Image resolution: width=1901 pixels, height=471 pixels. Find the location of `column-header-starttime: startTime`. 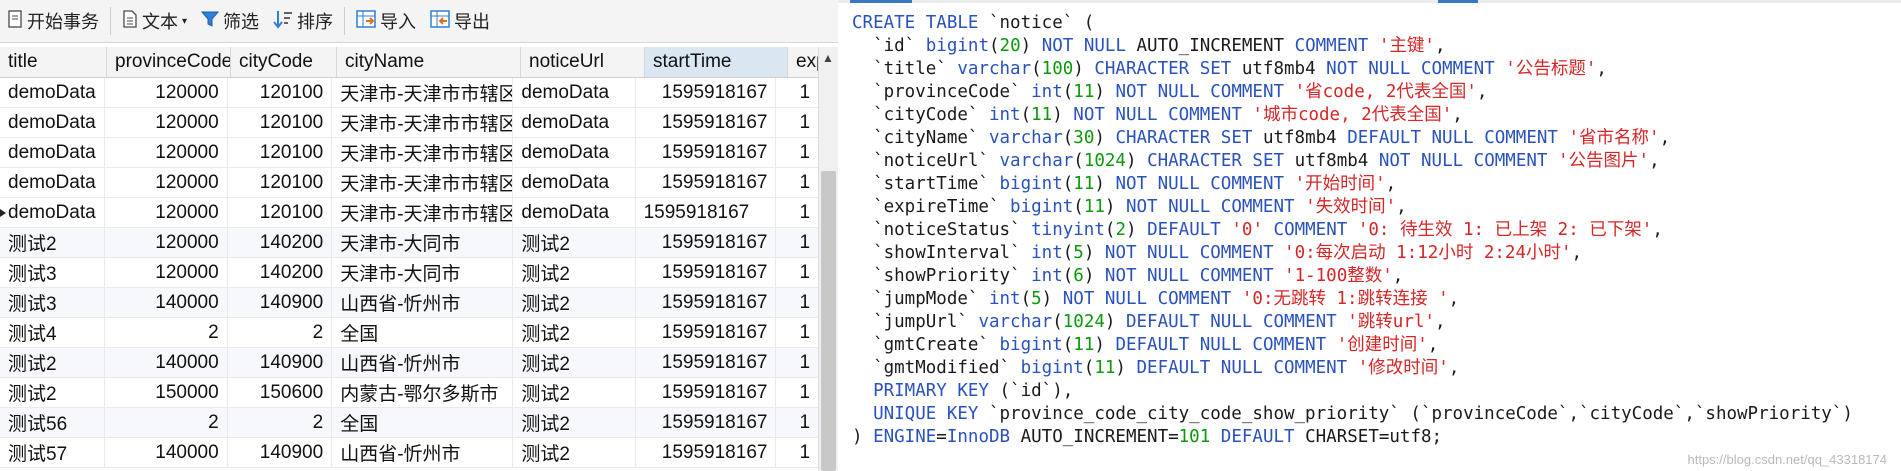

column-header-starttime: startTime is located at coordinates (716, 62).